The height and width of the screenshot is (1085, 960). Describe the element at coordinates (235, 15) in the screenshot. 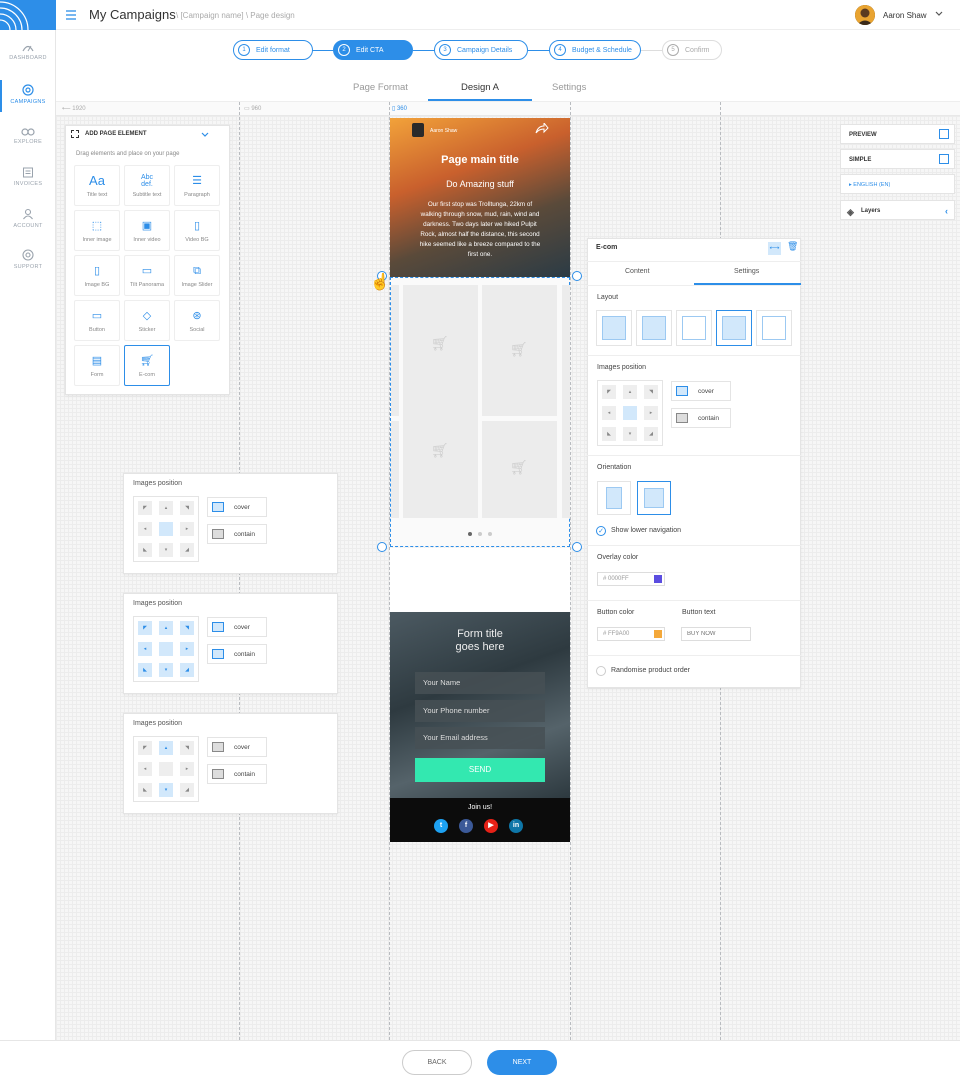

I see `breadcrumb: \ [Campaign name] \ Page design` at that location.